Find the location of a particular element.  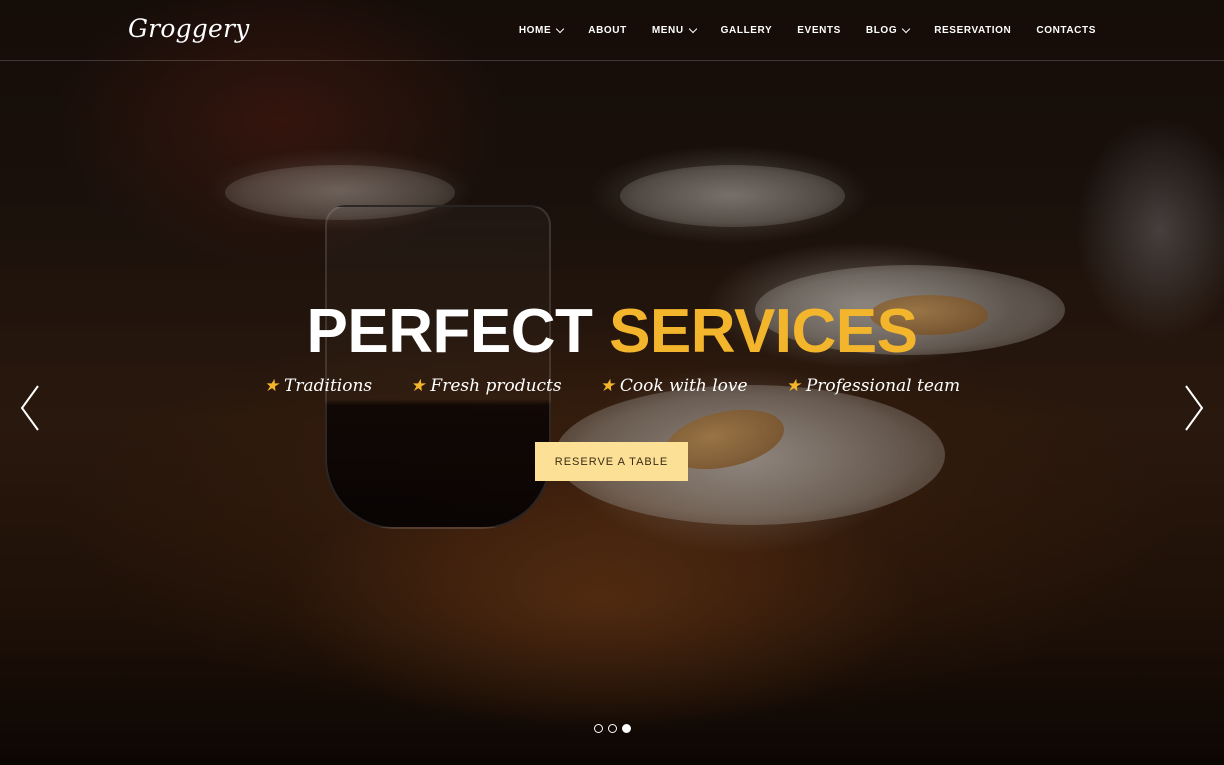

nav-item-label: CONTACTS is located at coordinates (1066, 30).